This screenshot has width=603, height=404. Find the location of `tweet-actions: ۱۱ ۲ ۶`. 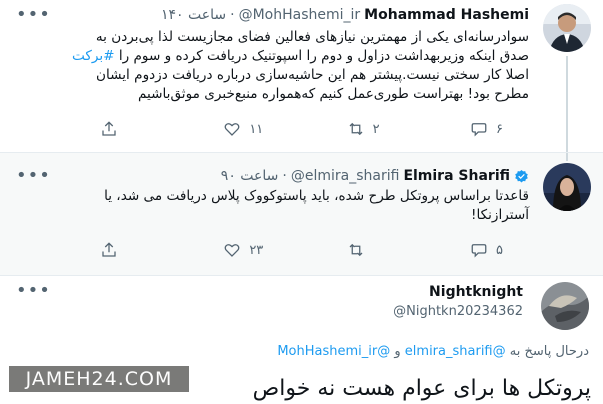

tweet-actions: ۱۱ ۲ ۶ is located at coordinates (310, 129).